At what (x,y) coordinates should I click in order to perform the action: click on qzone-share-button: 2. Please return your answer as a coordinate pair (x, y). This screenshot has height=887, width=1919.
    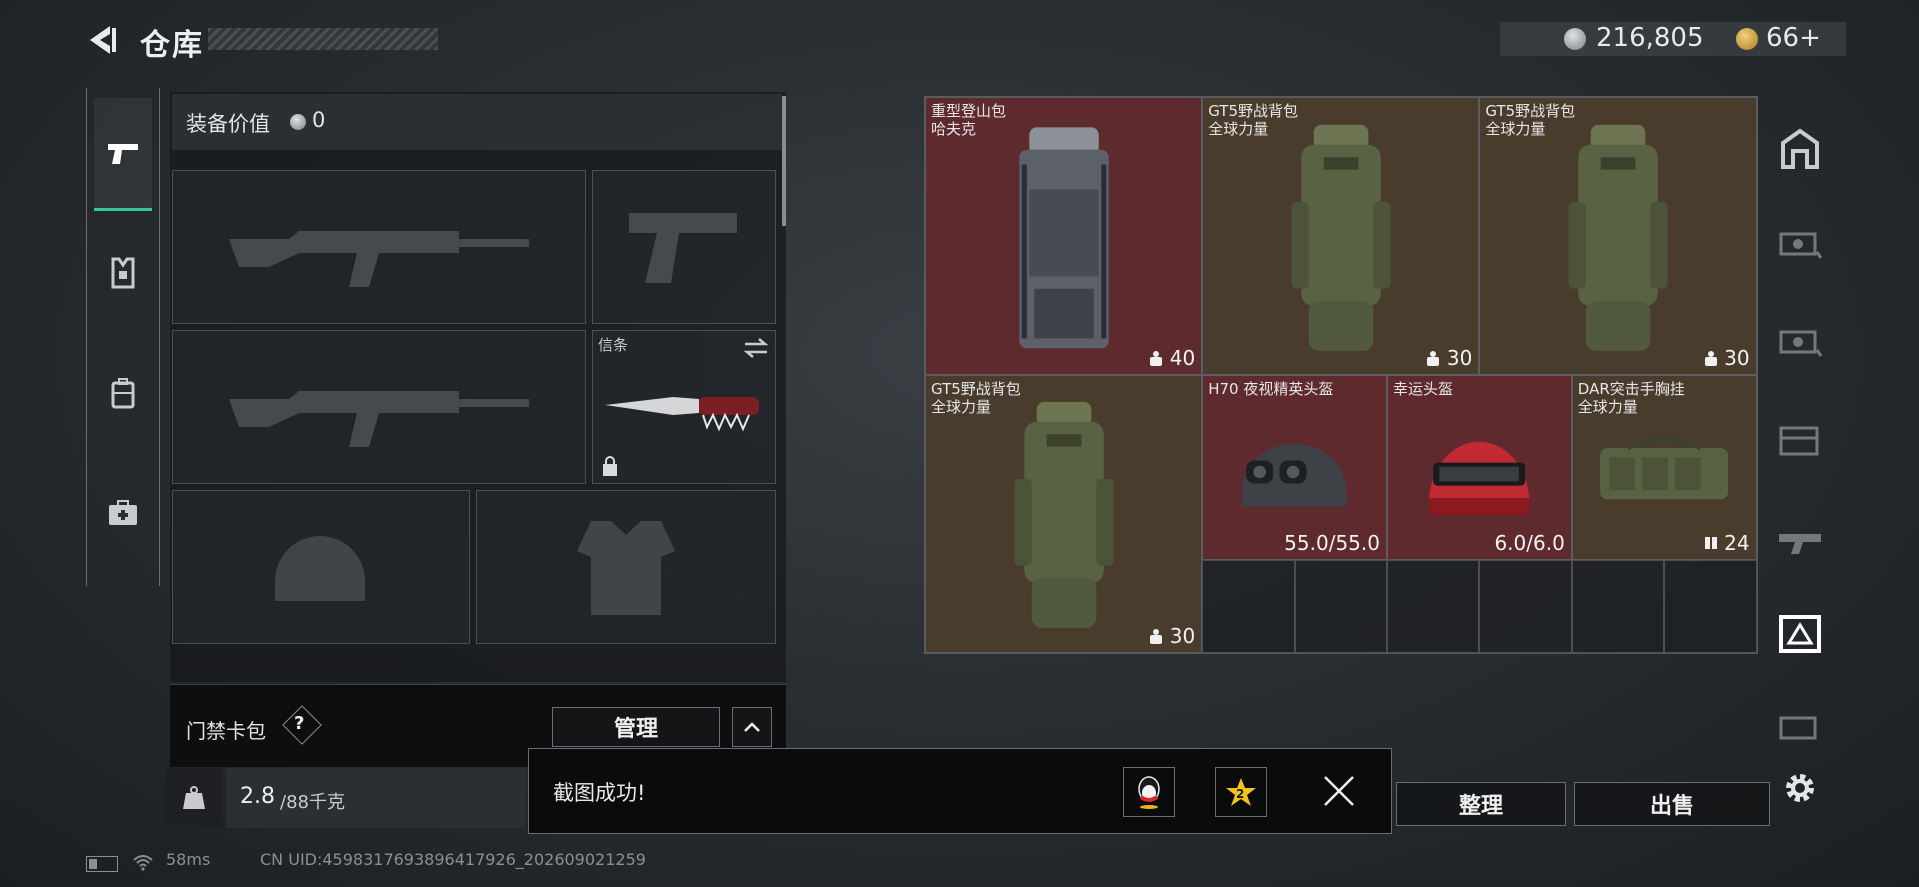
    Looking at the image, I should click on (1241, 792).